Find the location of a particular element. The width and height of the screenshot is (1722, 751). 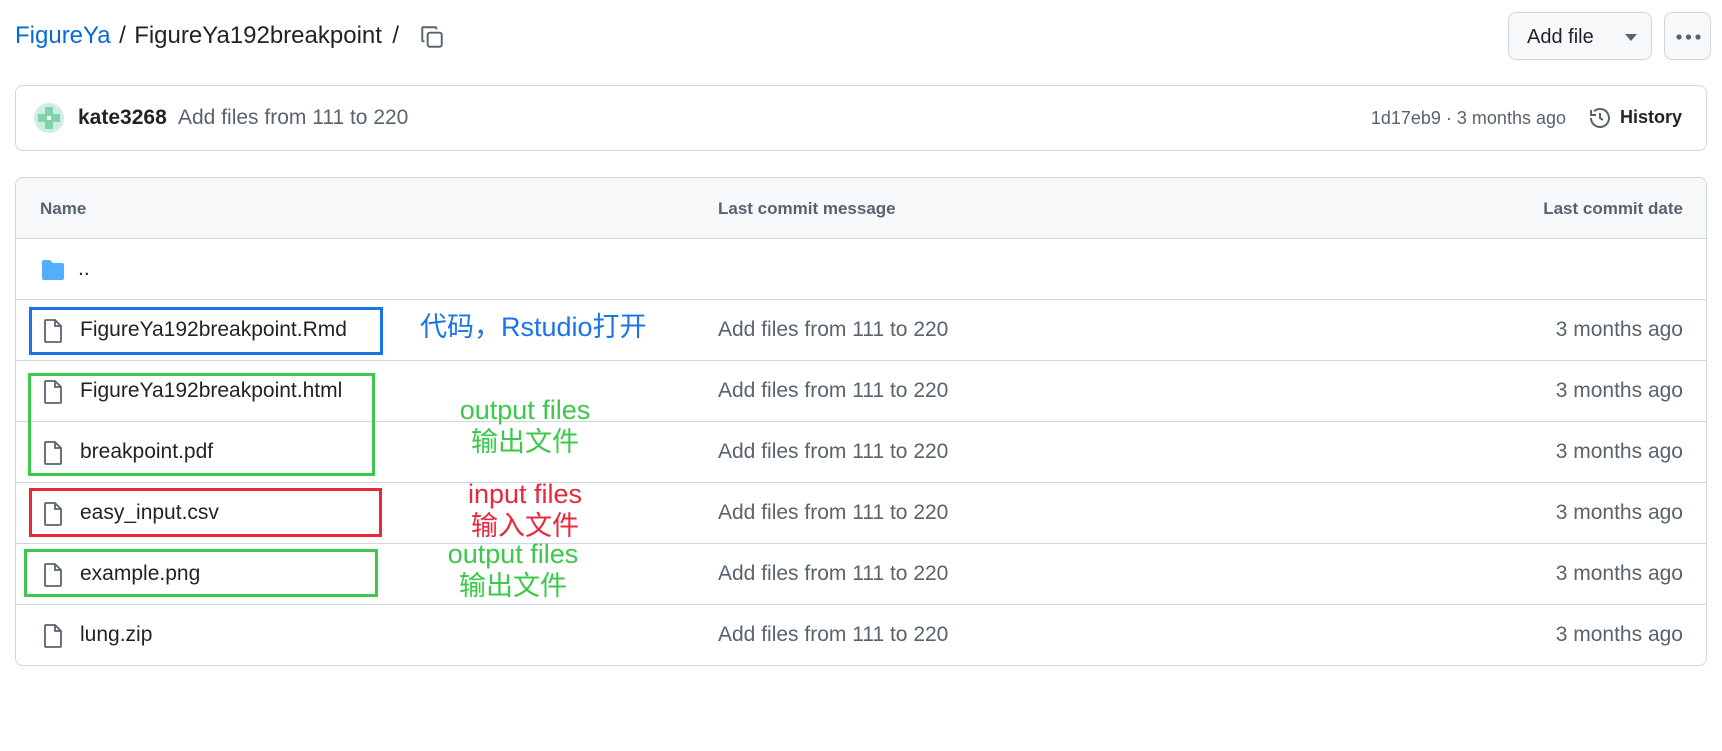

commit-sha-time: 1d17eb9 · 3 months ago is located at coordinates (1468, 118).